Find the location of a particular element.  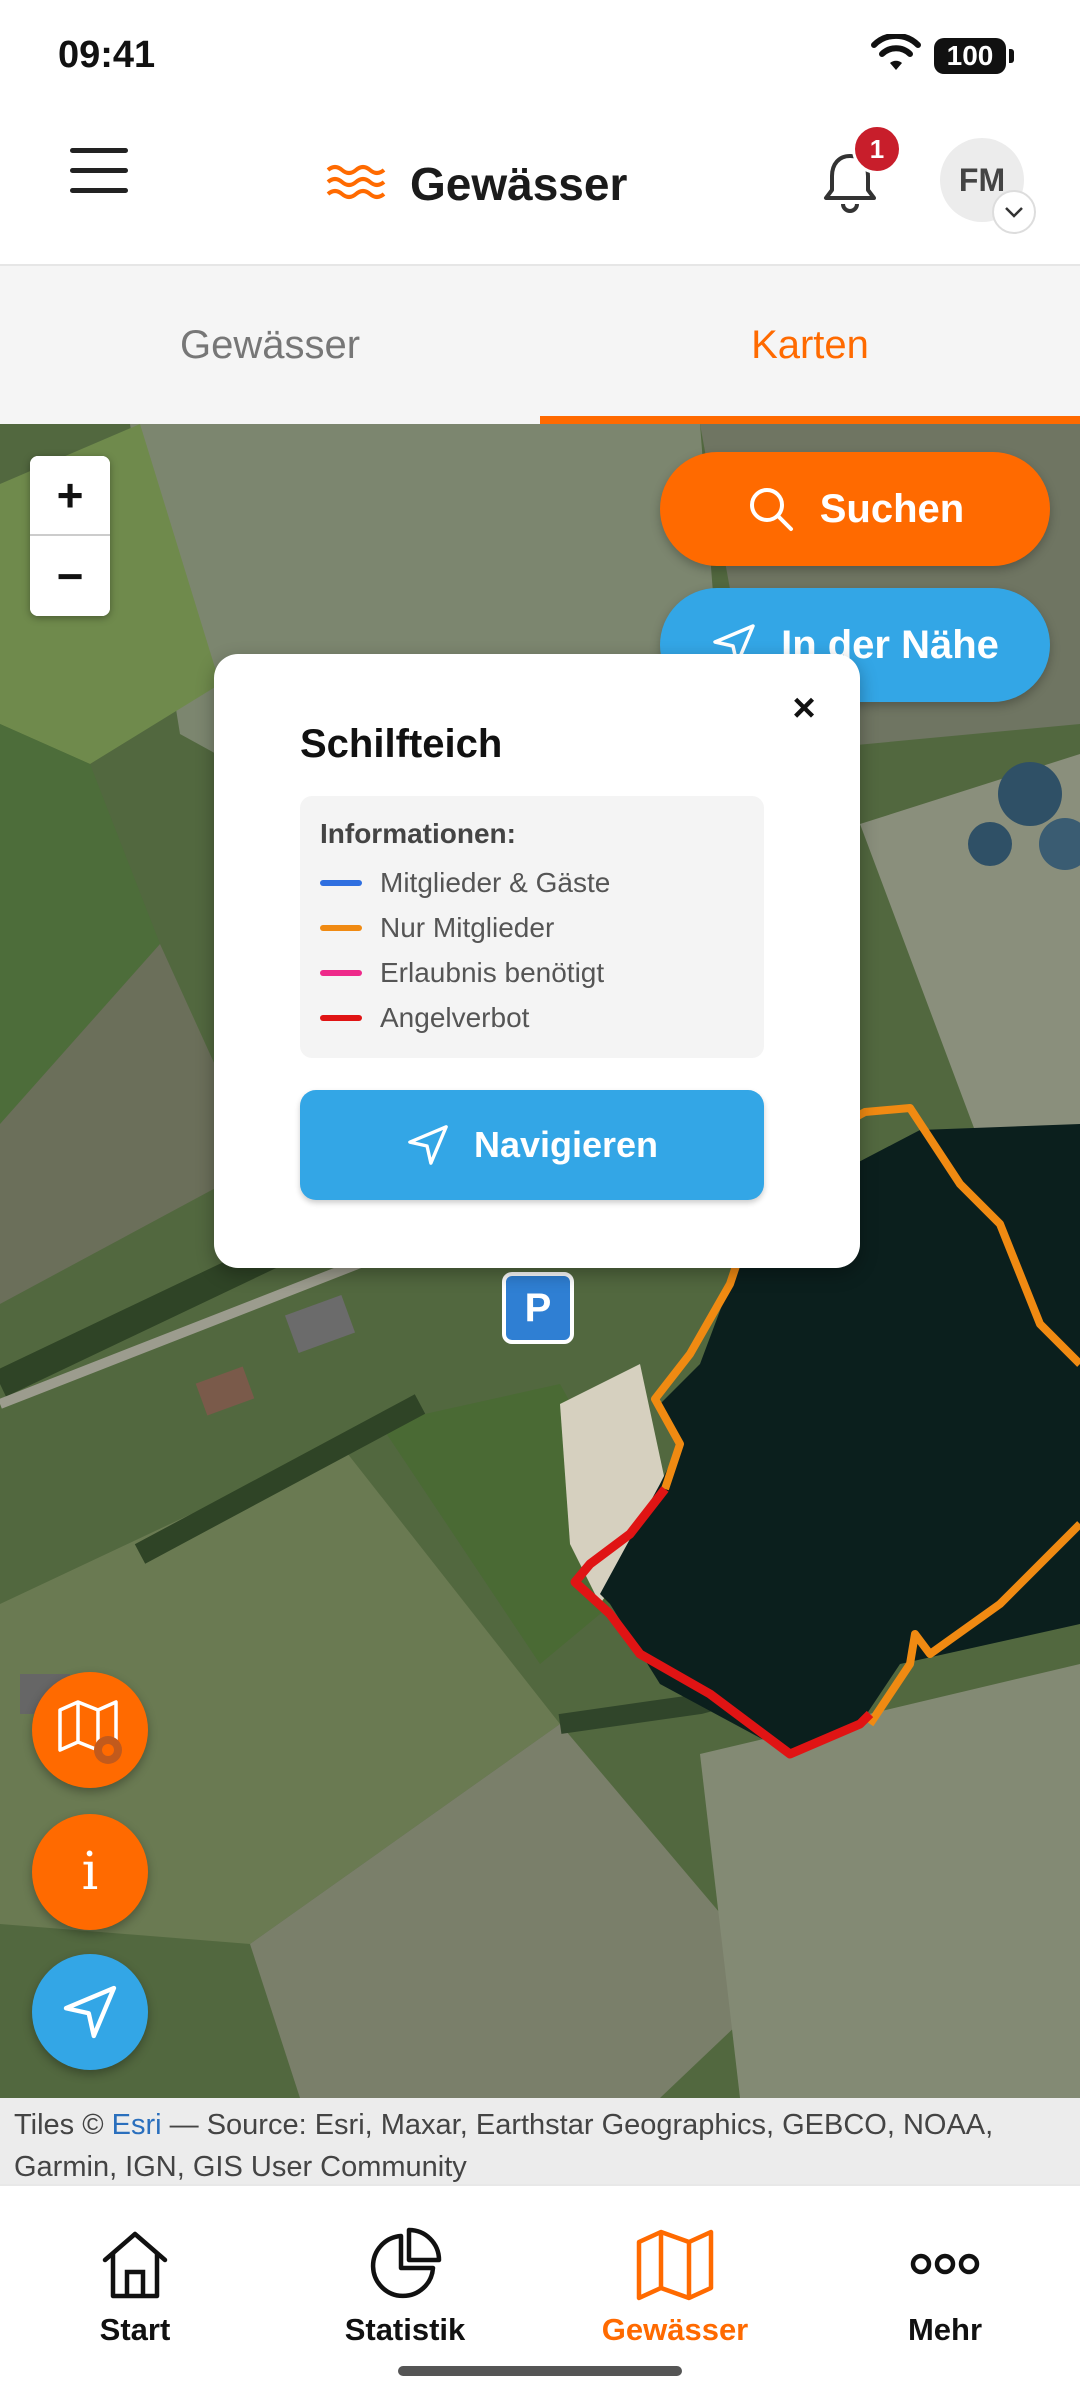

legend-label: Angelverbot is located at coordinates (455, 1017).